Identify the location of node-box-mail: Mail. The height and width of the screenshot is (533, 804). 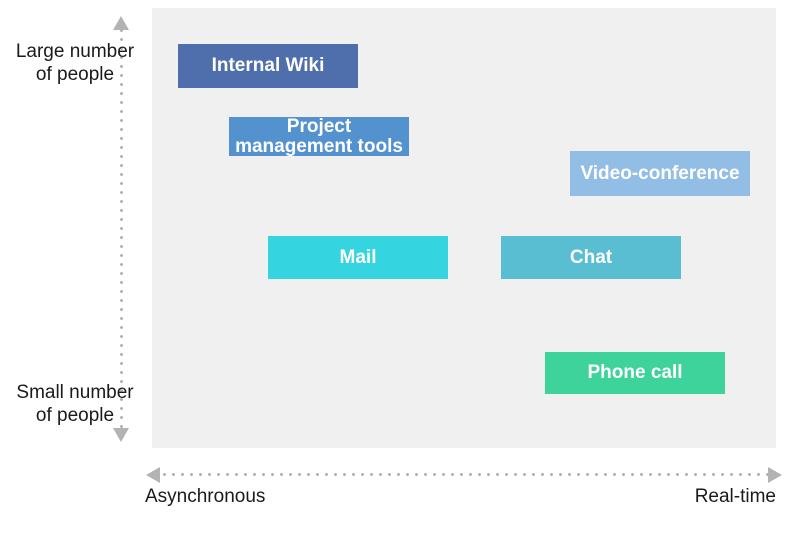
(358, 257).